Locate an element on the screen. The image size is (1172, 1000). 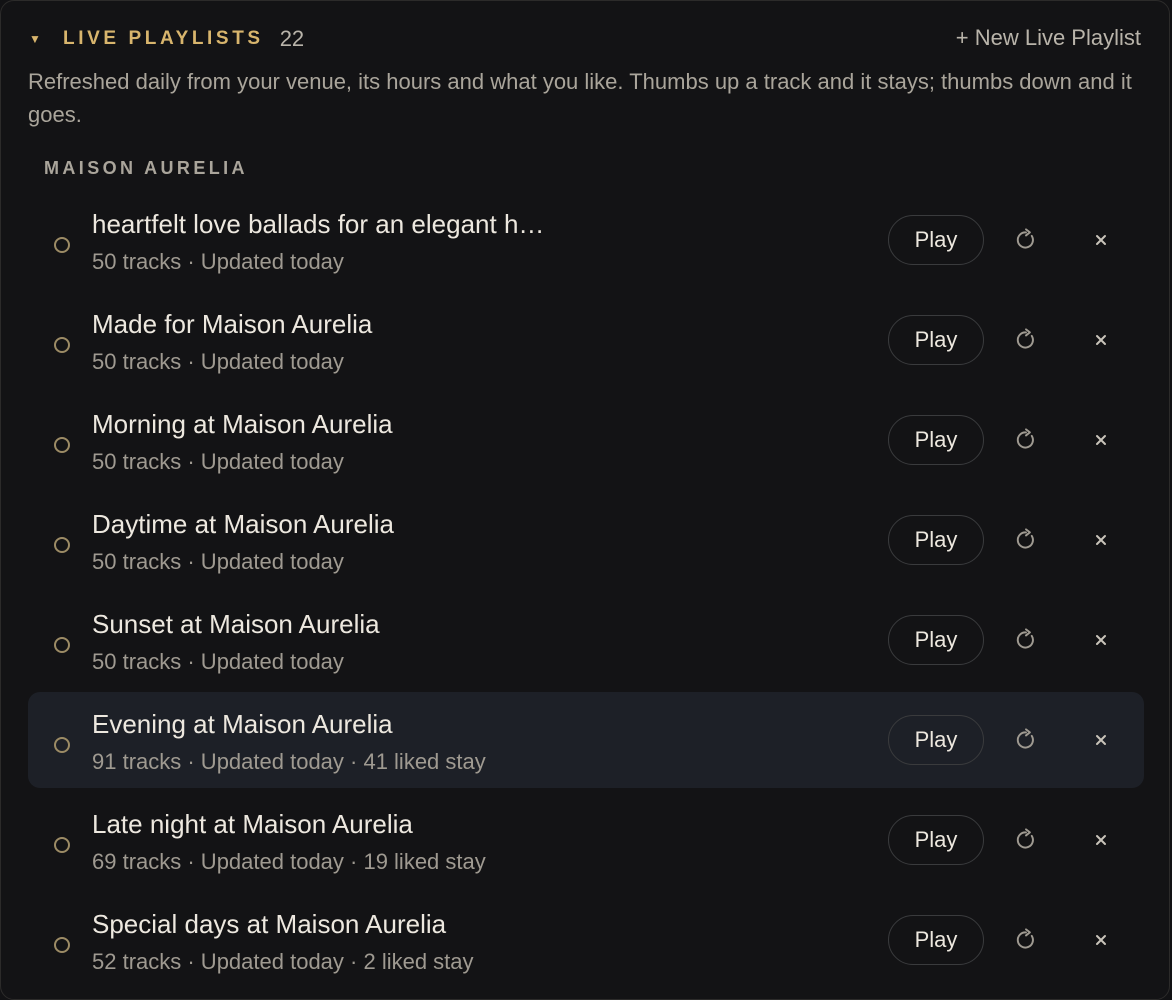
playlist-title: Special days at Maison Aurelia is located at coordinates (352, 924).